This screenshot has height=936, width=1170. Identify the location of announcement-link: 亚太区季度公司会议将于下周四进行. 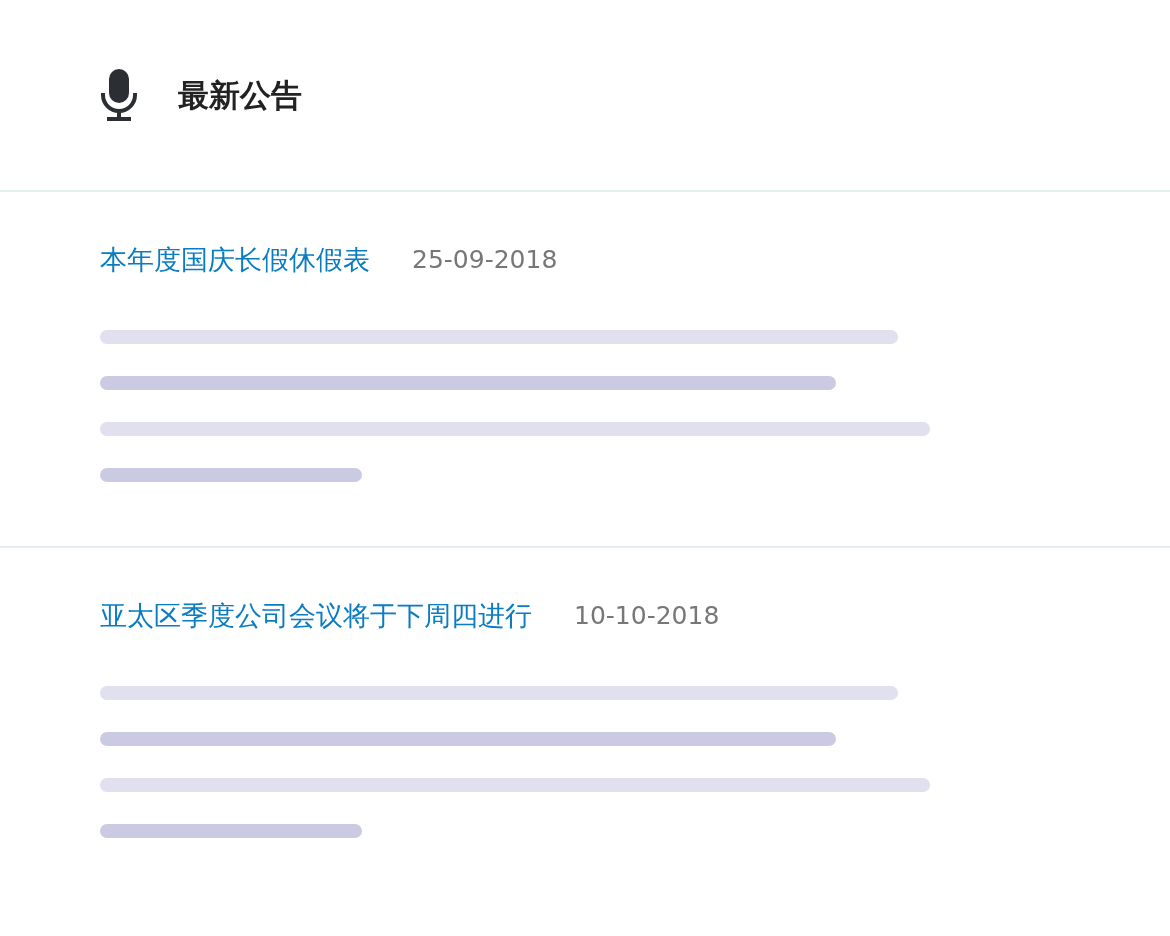
(316, 616).